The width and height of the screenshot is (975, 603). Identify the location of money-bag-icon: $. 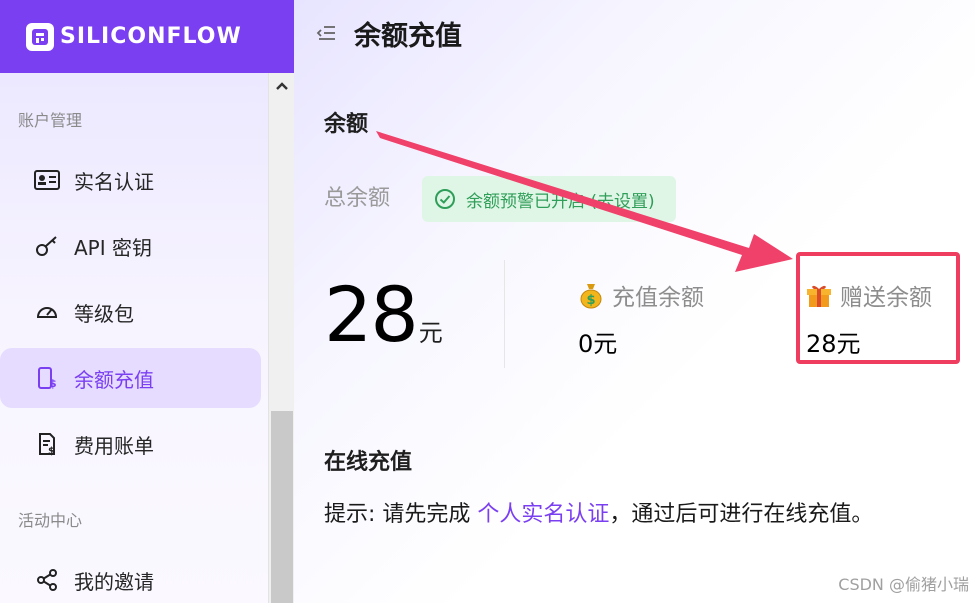
(591, 295).